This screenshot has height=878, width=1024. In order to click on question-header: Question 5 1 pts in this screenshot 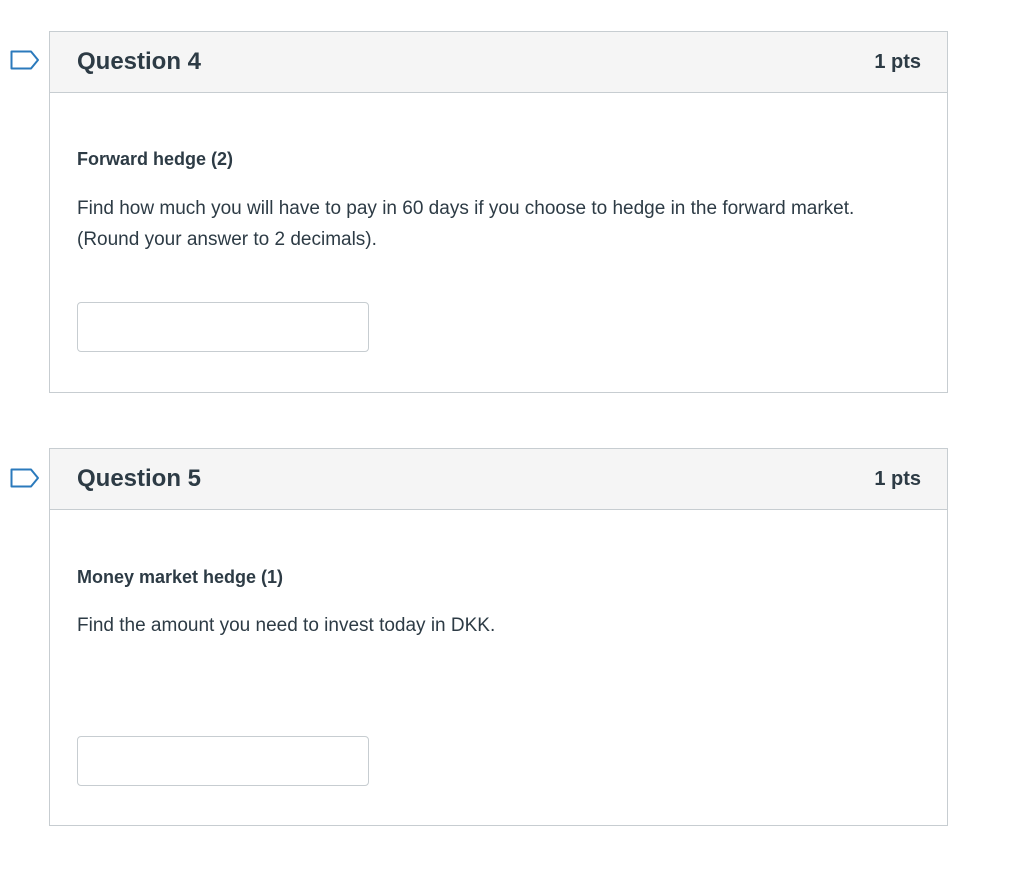, I will do `click(498, 479)`.